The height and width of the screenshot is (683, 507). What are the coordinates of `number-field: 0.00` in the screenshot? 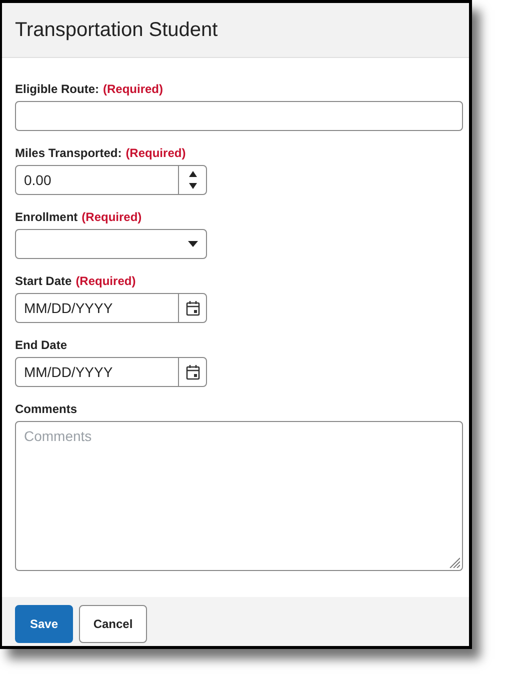 It's located at (111, 180).